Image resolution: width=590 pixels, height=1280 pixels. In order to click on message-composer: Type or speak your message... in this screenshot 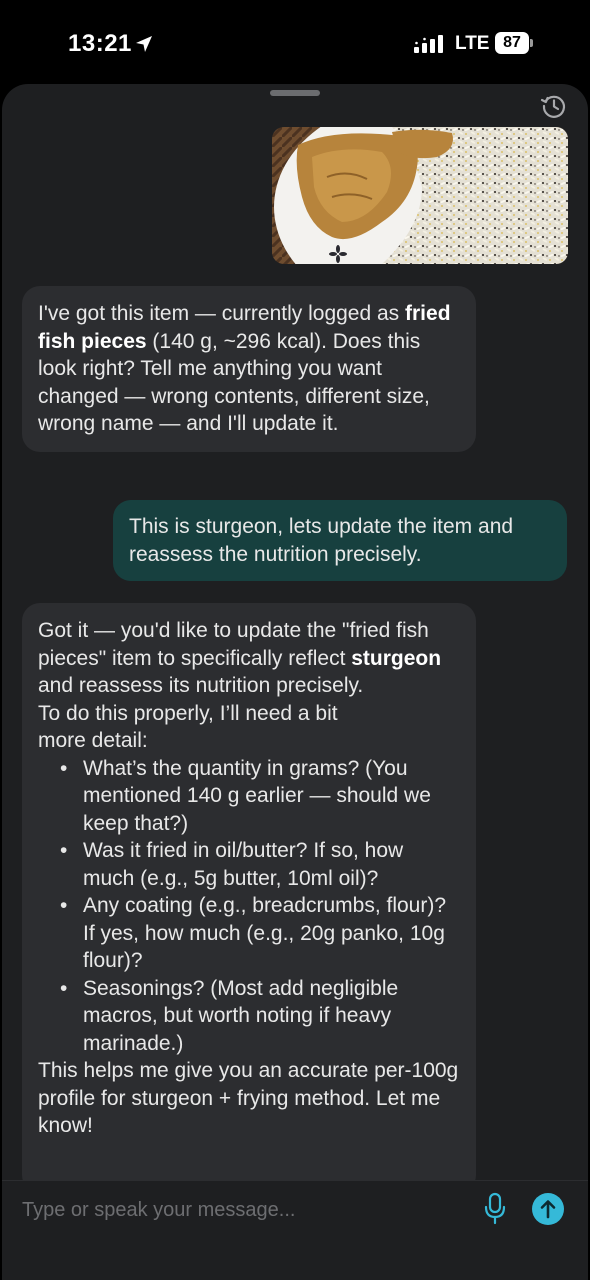, I will do `click(295, 1230)`.